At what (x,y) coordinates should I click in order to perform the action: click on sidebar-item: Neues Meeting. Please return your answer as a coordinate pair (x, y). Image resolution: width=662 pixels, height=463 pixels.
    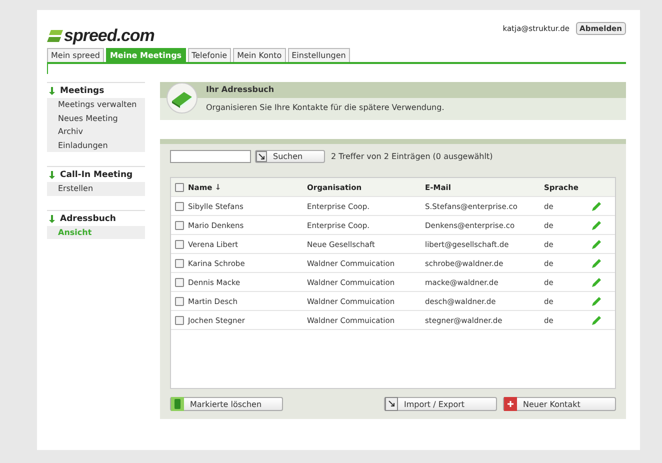
    Looking at the image, I should click on (96, 118).